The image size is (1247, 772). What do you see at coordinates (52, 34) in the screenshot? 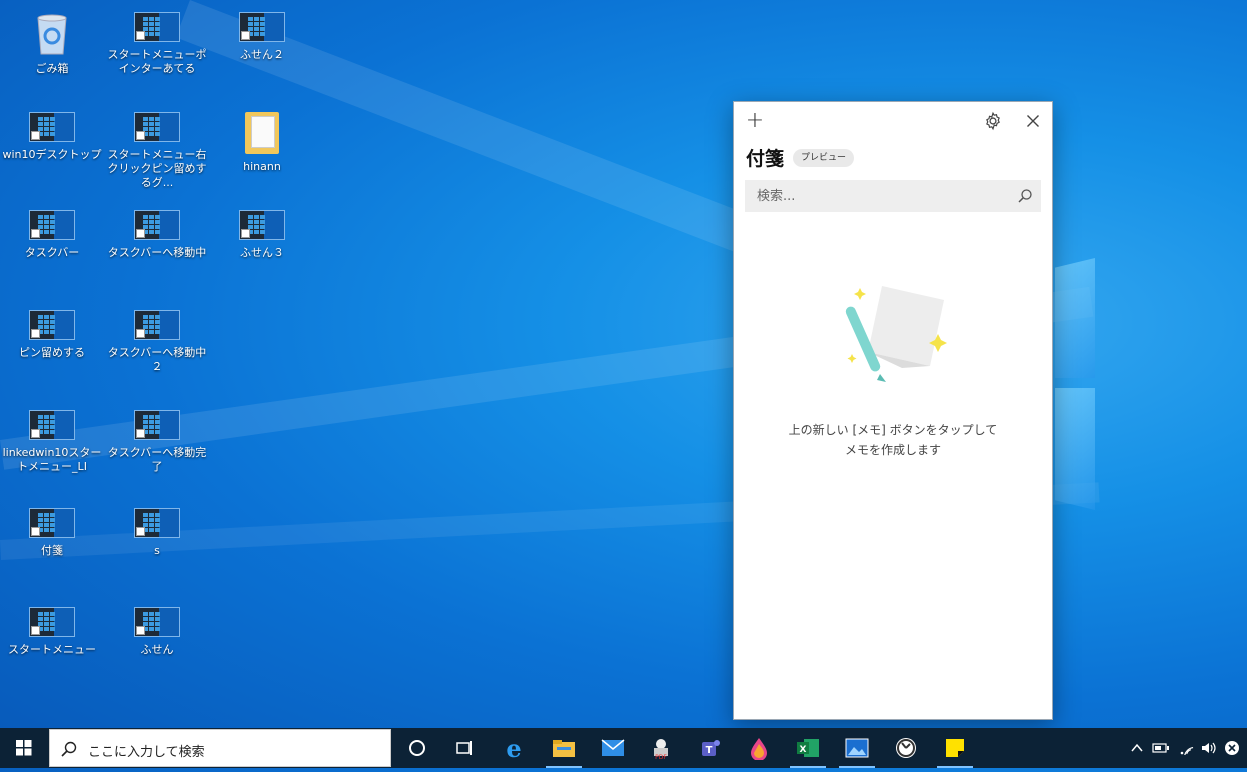
I see `recycle-bin-icon` at bounding box center [52, 34].